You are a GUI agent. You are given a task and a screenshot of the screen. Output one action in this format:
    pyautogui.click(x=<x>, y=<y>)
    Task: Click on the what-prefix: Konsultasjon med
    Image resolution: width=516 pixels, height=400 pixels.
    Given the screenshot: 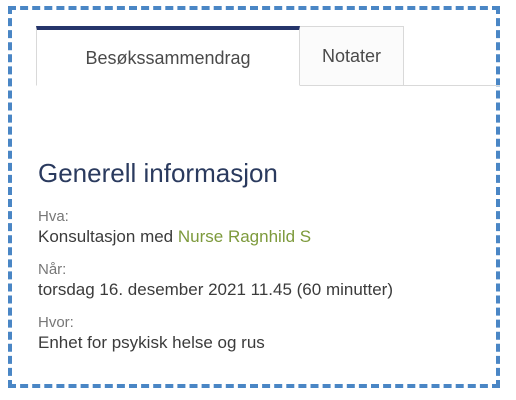 What is the action you would take?
    pyautogui.click(x=106, y=236)
    